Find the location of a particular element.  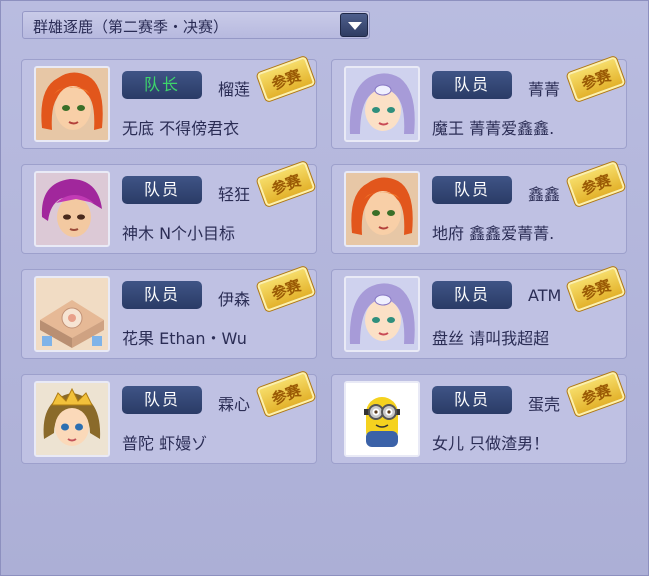

member-nickname: 鑫鑫 is located at coordinates (544, 194).